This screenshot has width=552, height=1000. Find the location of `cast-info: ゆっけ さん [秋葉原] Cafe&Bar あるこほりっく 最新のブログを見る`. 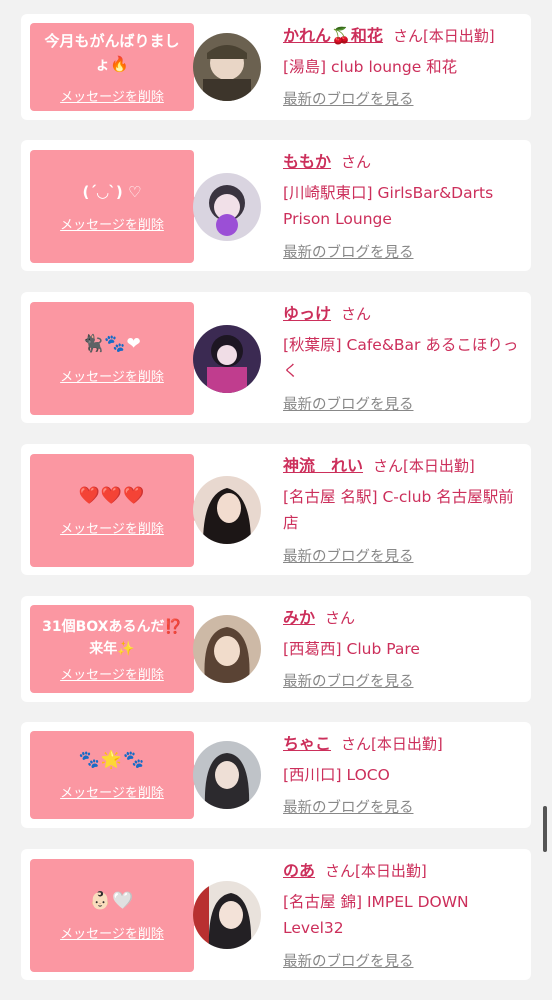

cast-info: ゆっけ さん [秋葉原] Cafe&Bar あるこほりっく 最新のブログを見る is located at coordinates (404, 358).